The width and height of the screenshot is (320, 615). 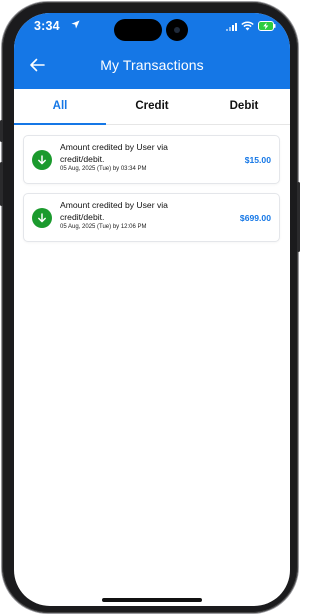 What do you see at coordinates (60, 107) in the screenshot?
I see `tab-all: All` at bounding box center [60, 107].